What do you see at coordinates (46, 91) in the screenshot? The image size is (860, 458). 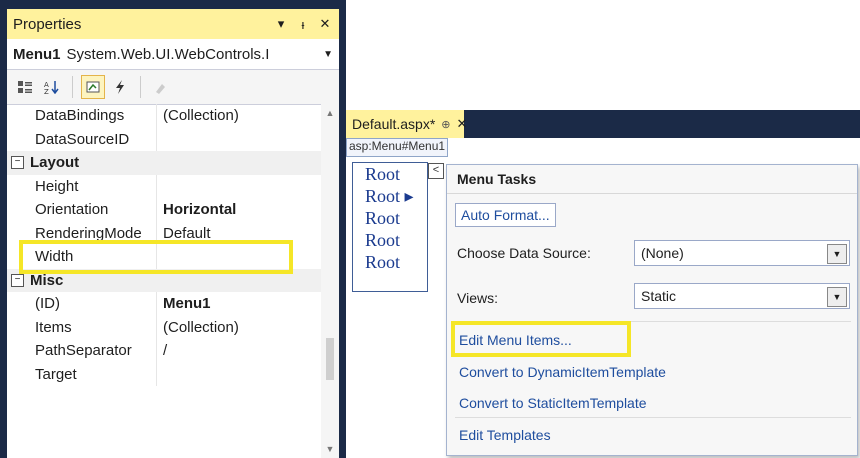 I see `svg-text: Z` at bounding box center [46, 91].